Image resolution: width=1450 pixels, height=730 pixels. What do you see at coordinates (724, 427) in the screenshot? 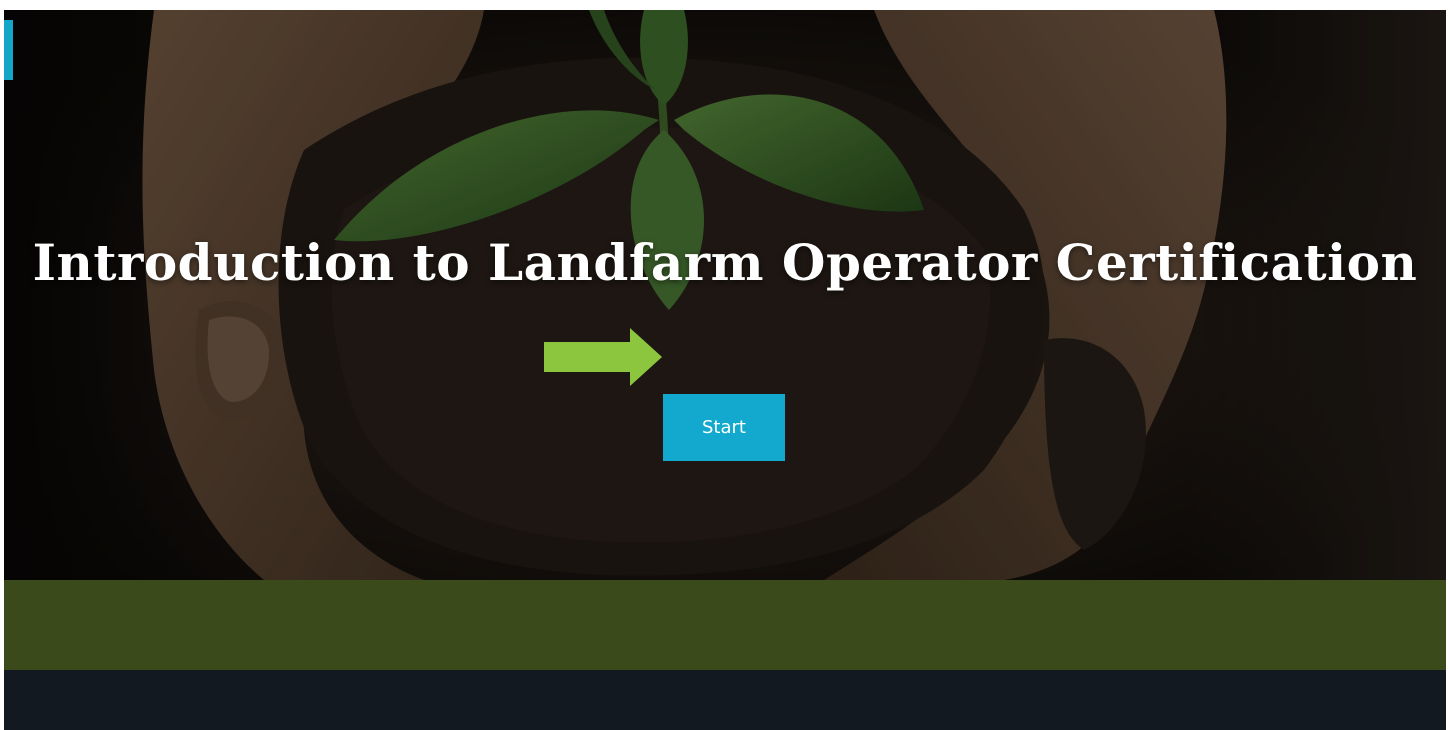
I see `start-button: Start` at bounding box center [724, 427].